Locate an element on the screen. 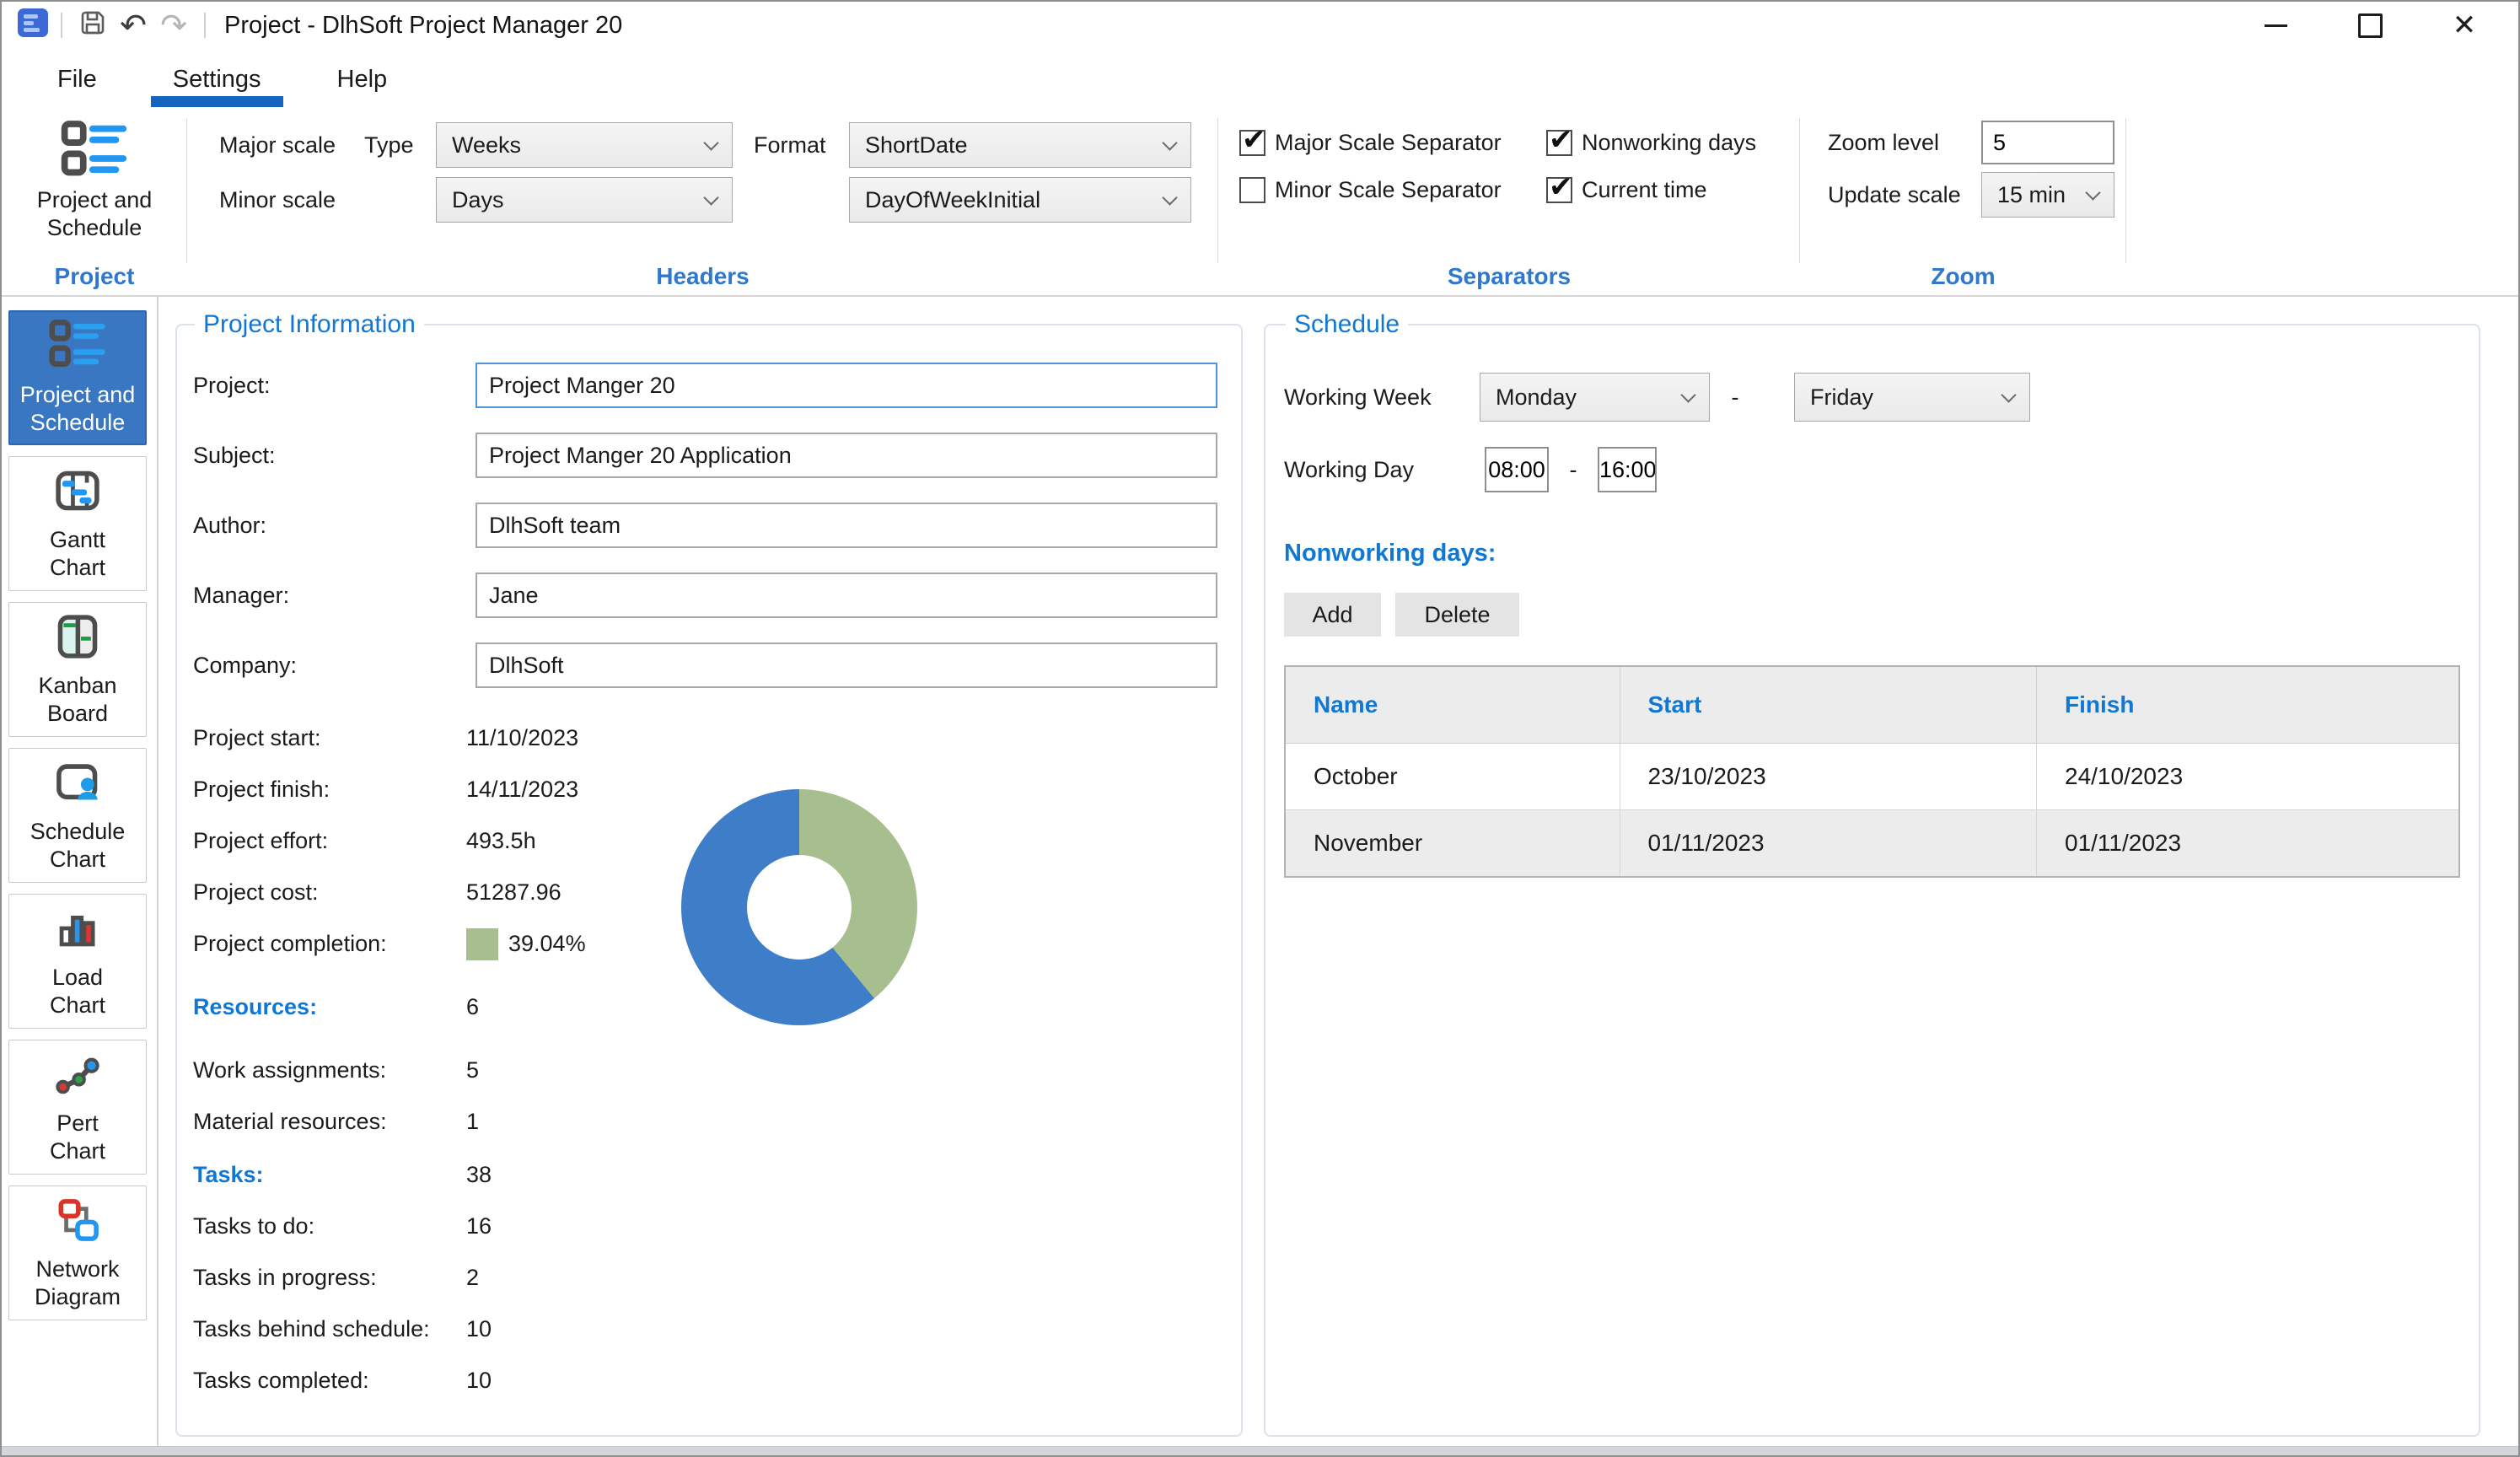 Image resolution: width=2520 pixels, height=1457 pixels. sidebar-item-schedule-chart: Schedule Chart is located at coordinates (77, 815).